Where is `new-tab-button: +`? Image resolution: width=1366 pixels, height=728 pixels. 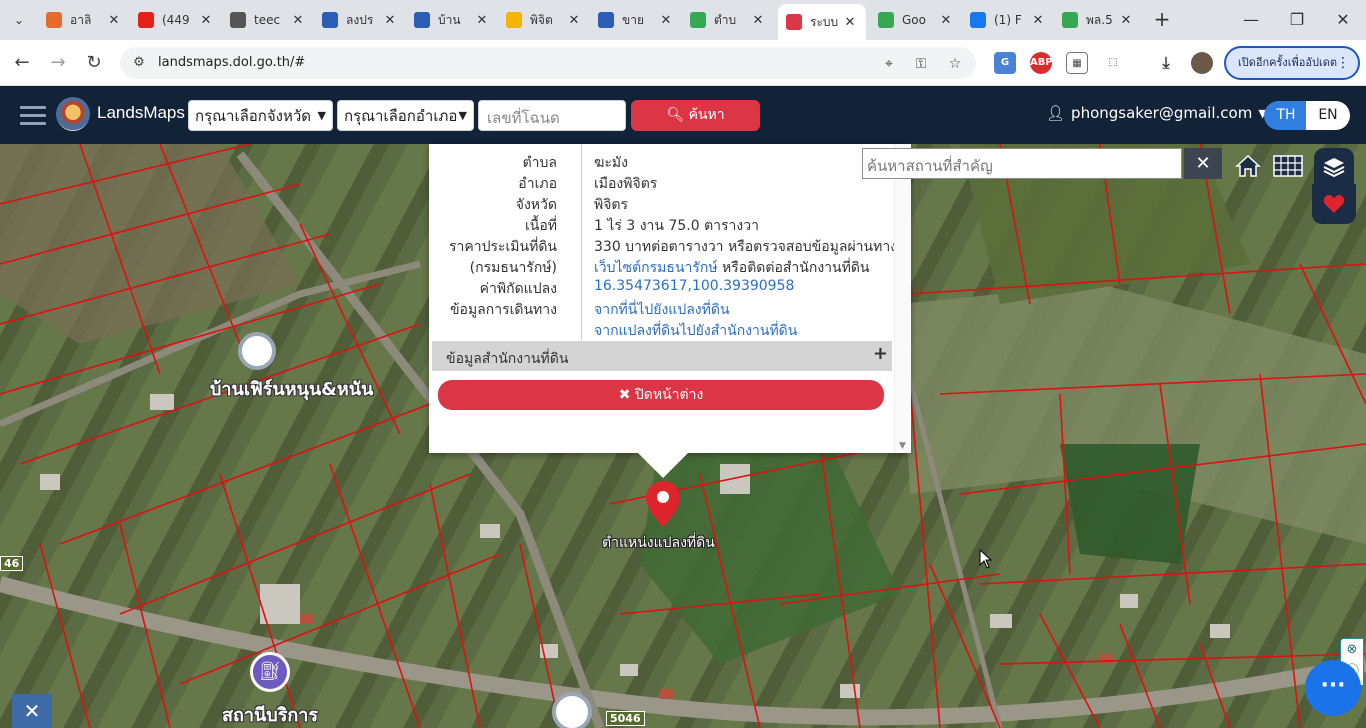 new-tab-button: + is located at coordinates (1162, 20).